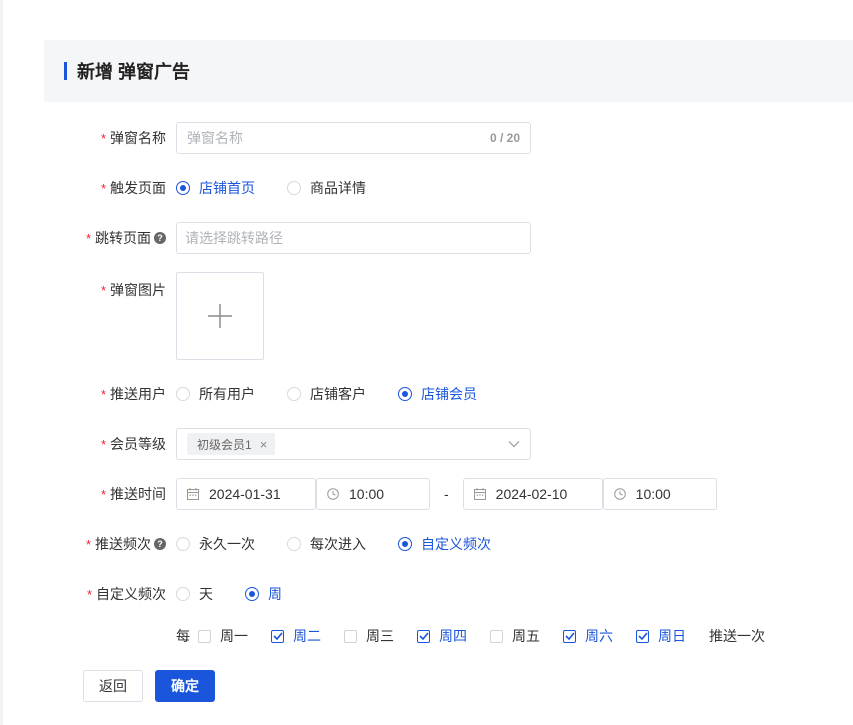 The image size is (853, 725). I want to click on row-push-users: * 推送用户 所有用户 店铺客户 店铺会员, so click(426, 394).